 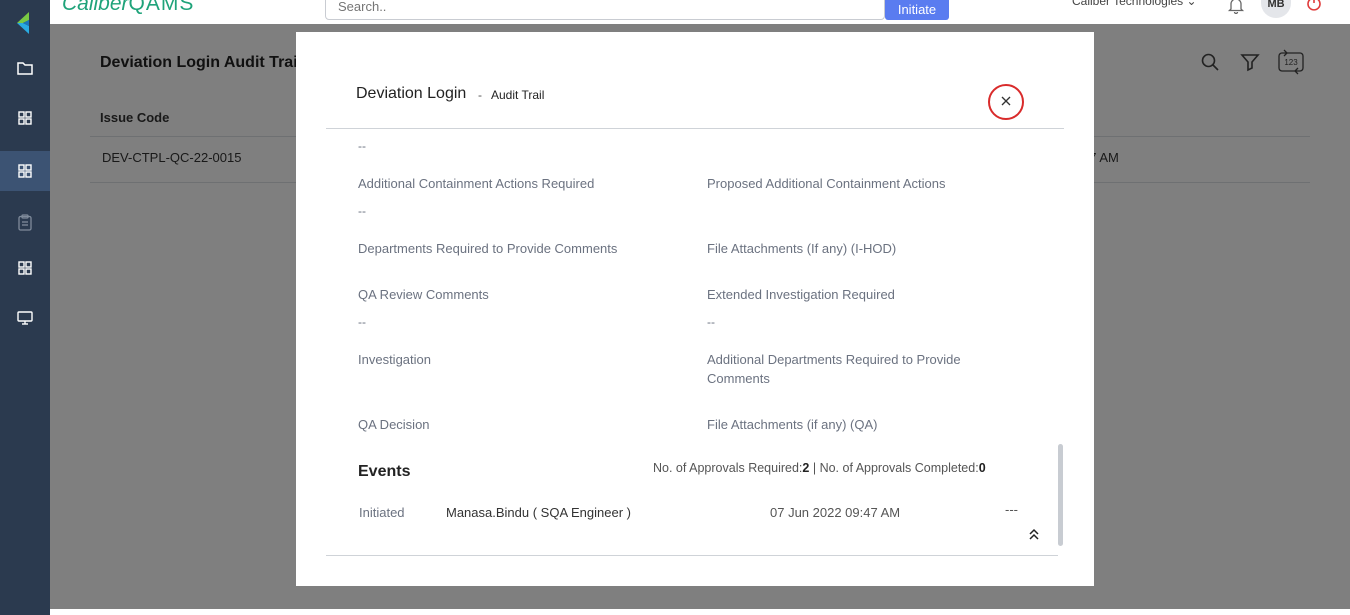 What do you see at coordinates (801, 294) in the screenshot?
I see `field-label-extended-investigation: Extended Investigation Required` at bounding box center [801, 294].